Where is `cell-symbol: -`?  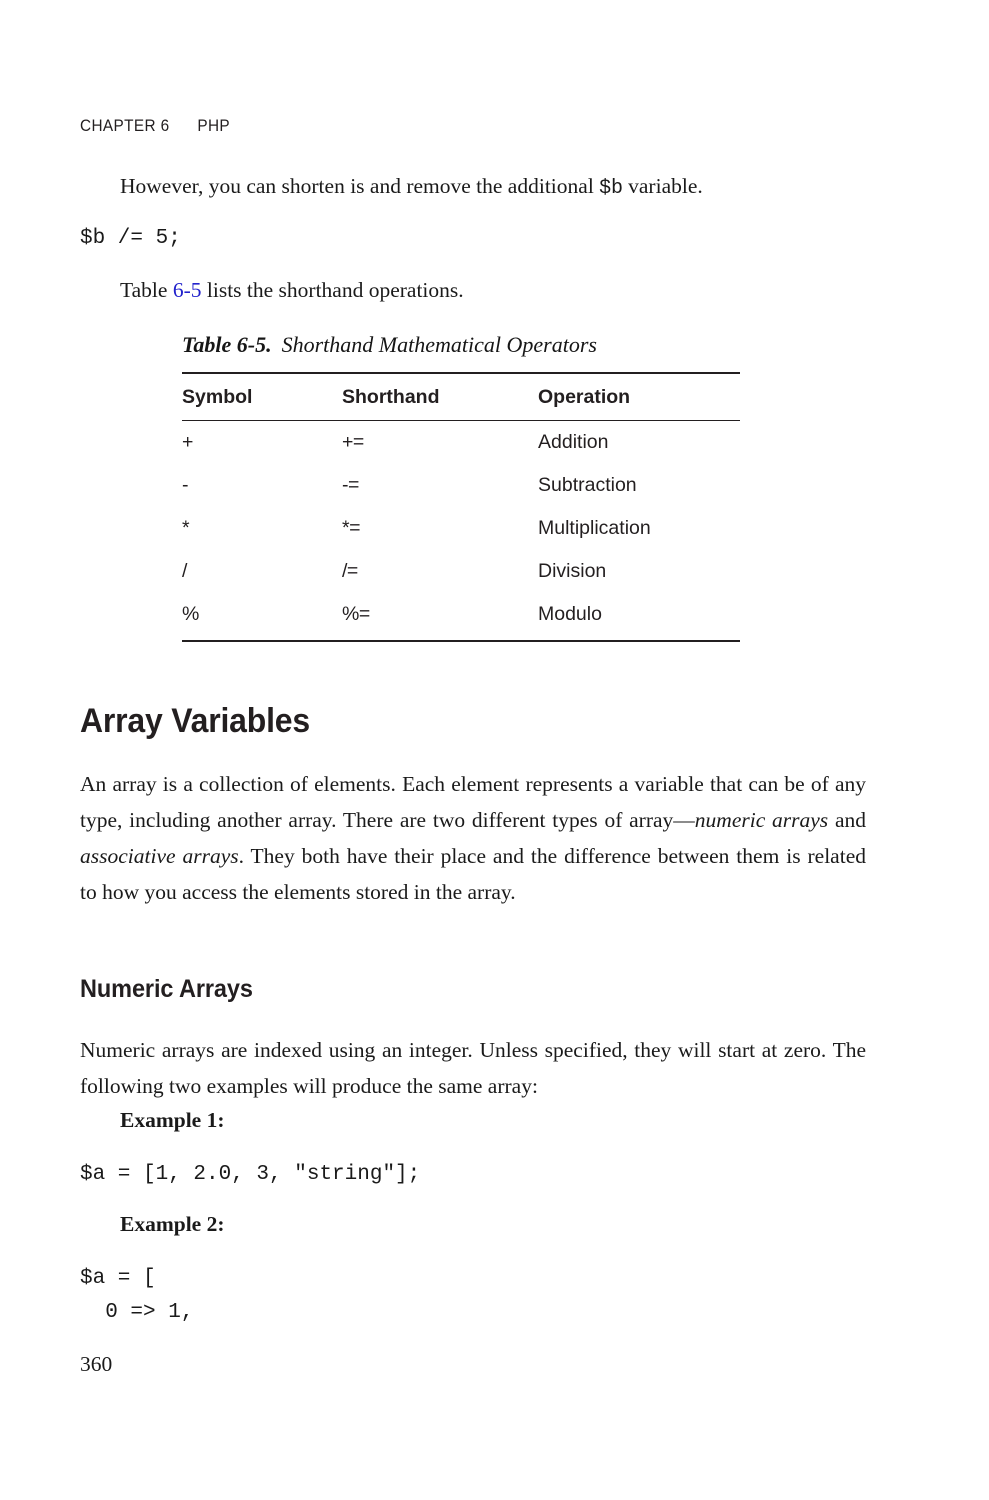
cell-symbol: - is located at coordinates (185, 485).